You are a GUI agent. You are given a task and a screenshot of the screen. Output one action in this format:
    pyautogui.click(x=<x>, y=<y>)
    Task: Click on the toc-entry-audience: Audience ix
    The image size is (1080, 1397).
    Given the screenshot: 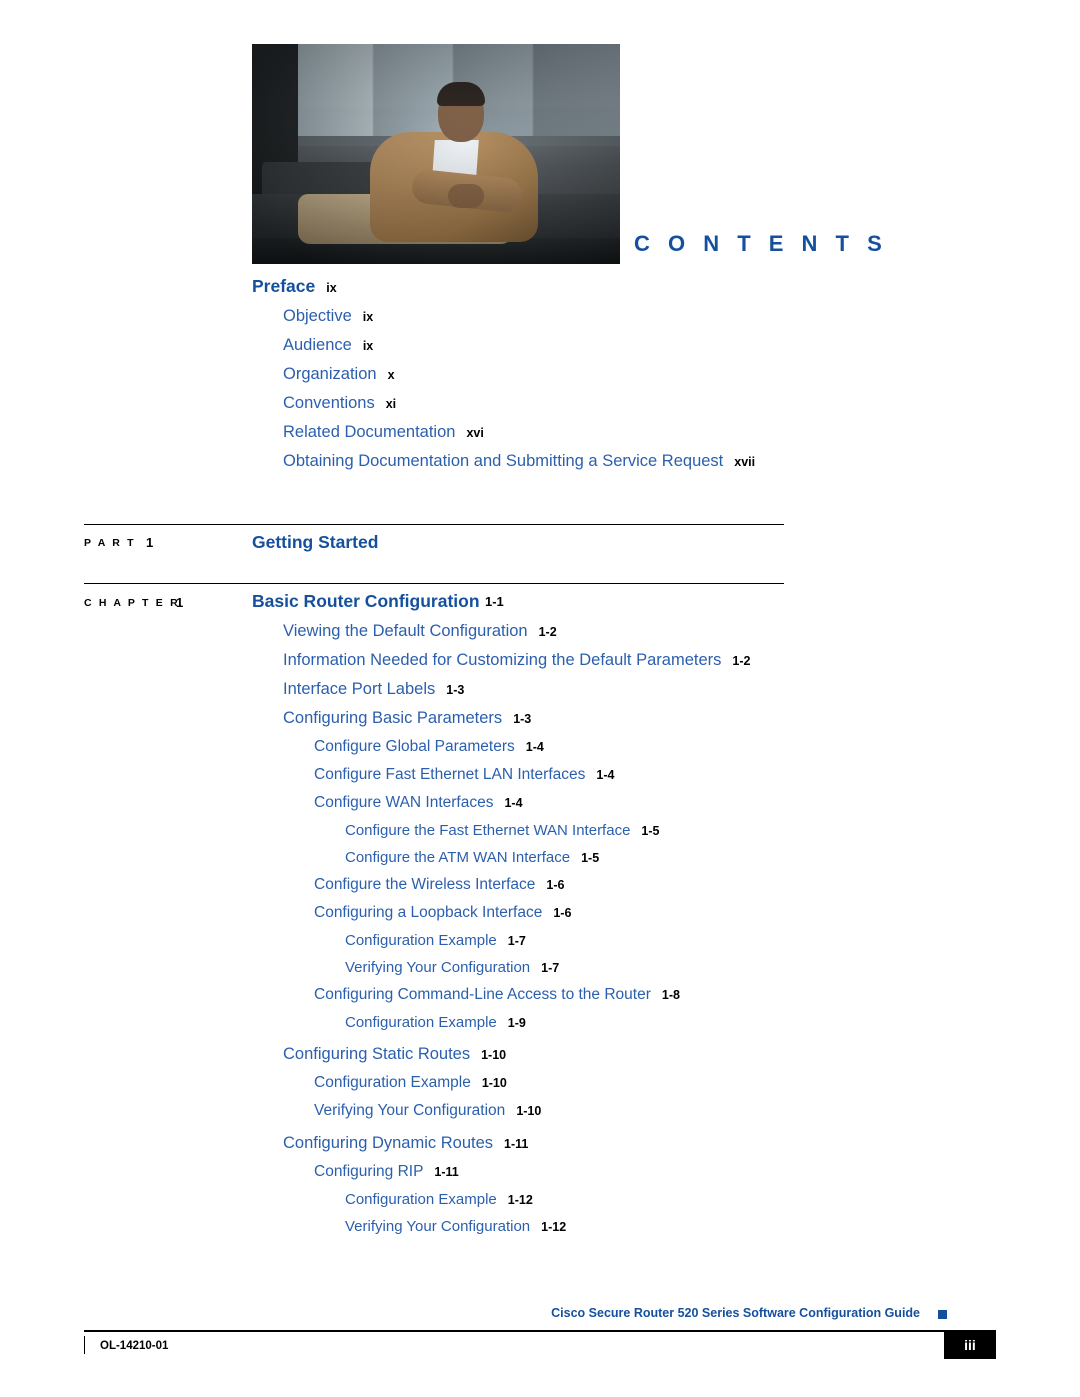 What is the action you would take?
    pyautogui.click(x=540, y=345)
    